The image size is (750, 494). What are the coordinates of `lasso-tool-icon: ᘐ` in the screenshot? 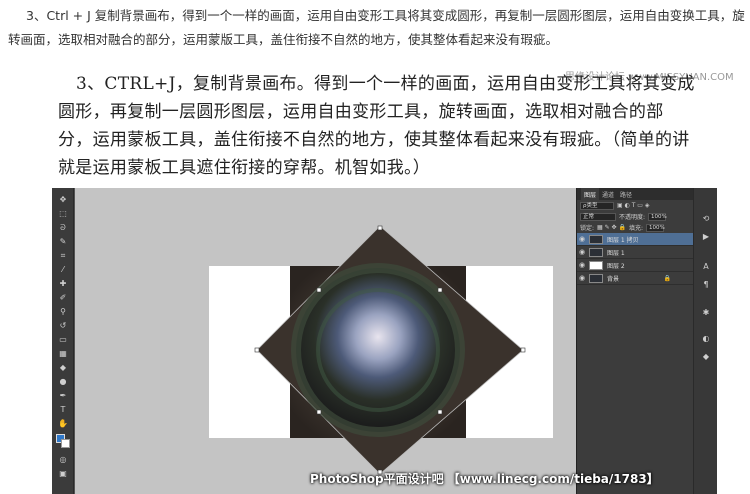 It's located at (63, 228).